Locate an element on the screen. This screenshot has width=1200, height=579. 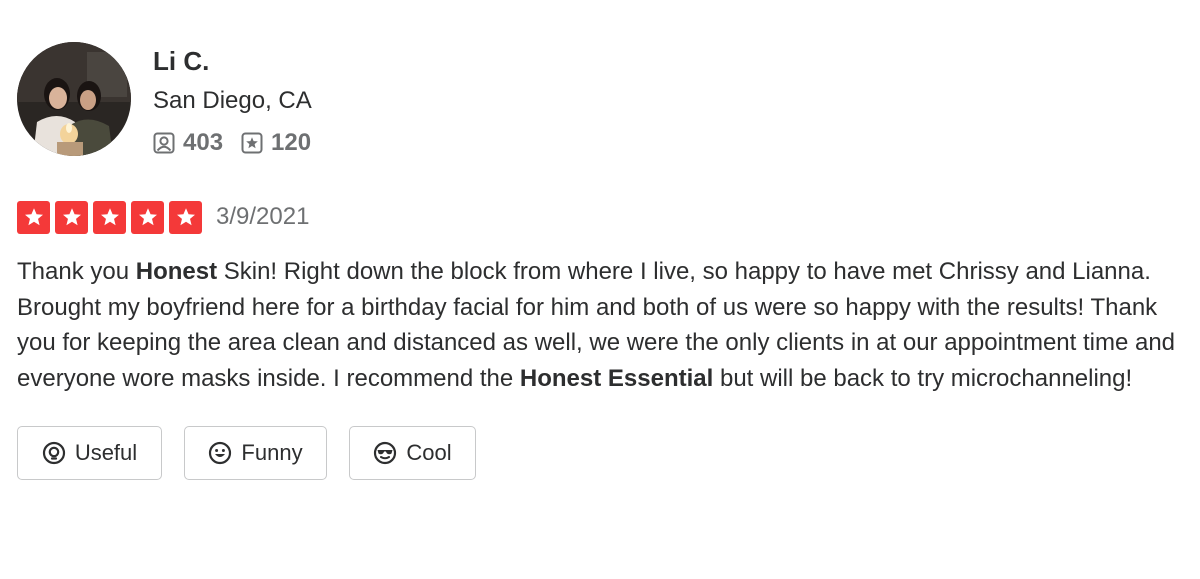
friends-stat: 403 is located at coordinates (188, 143).